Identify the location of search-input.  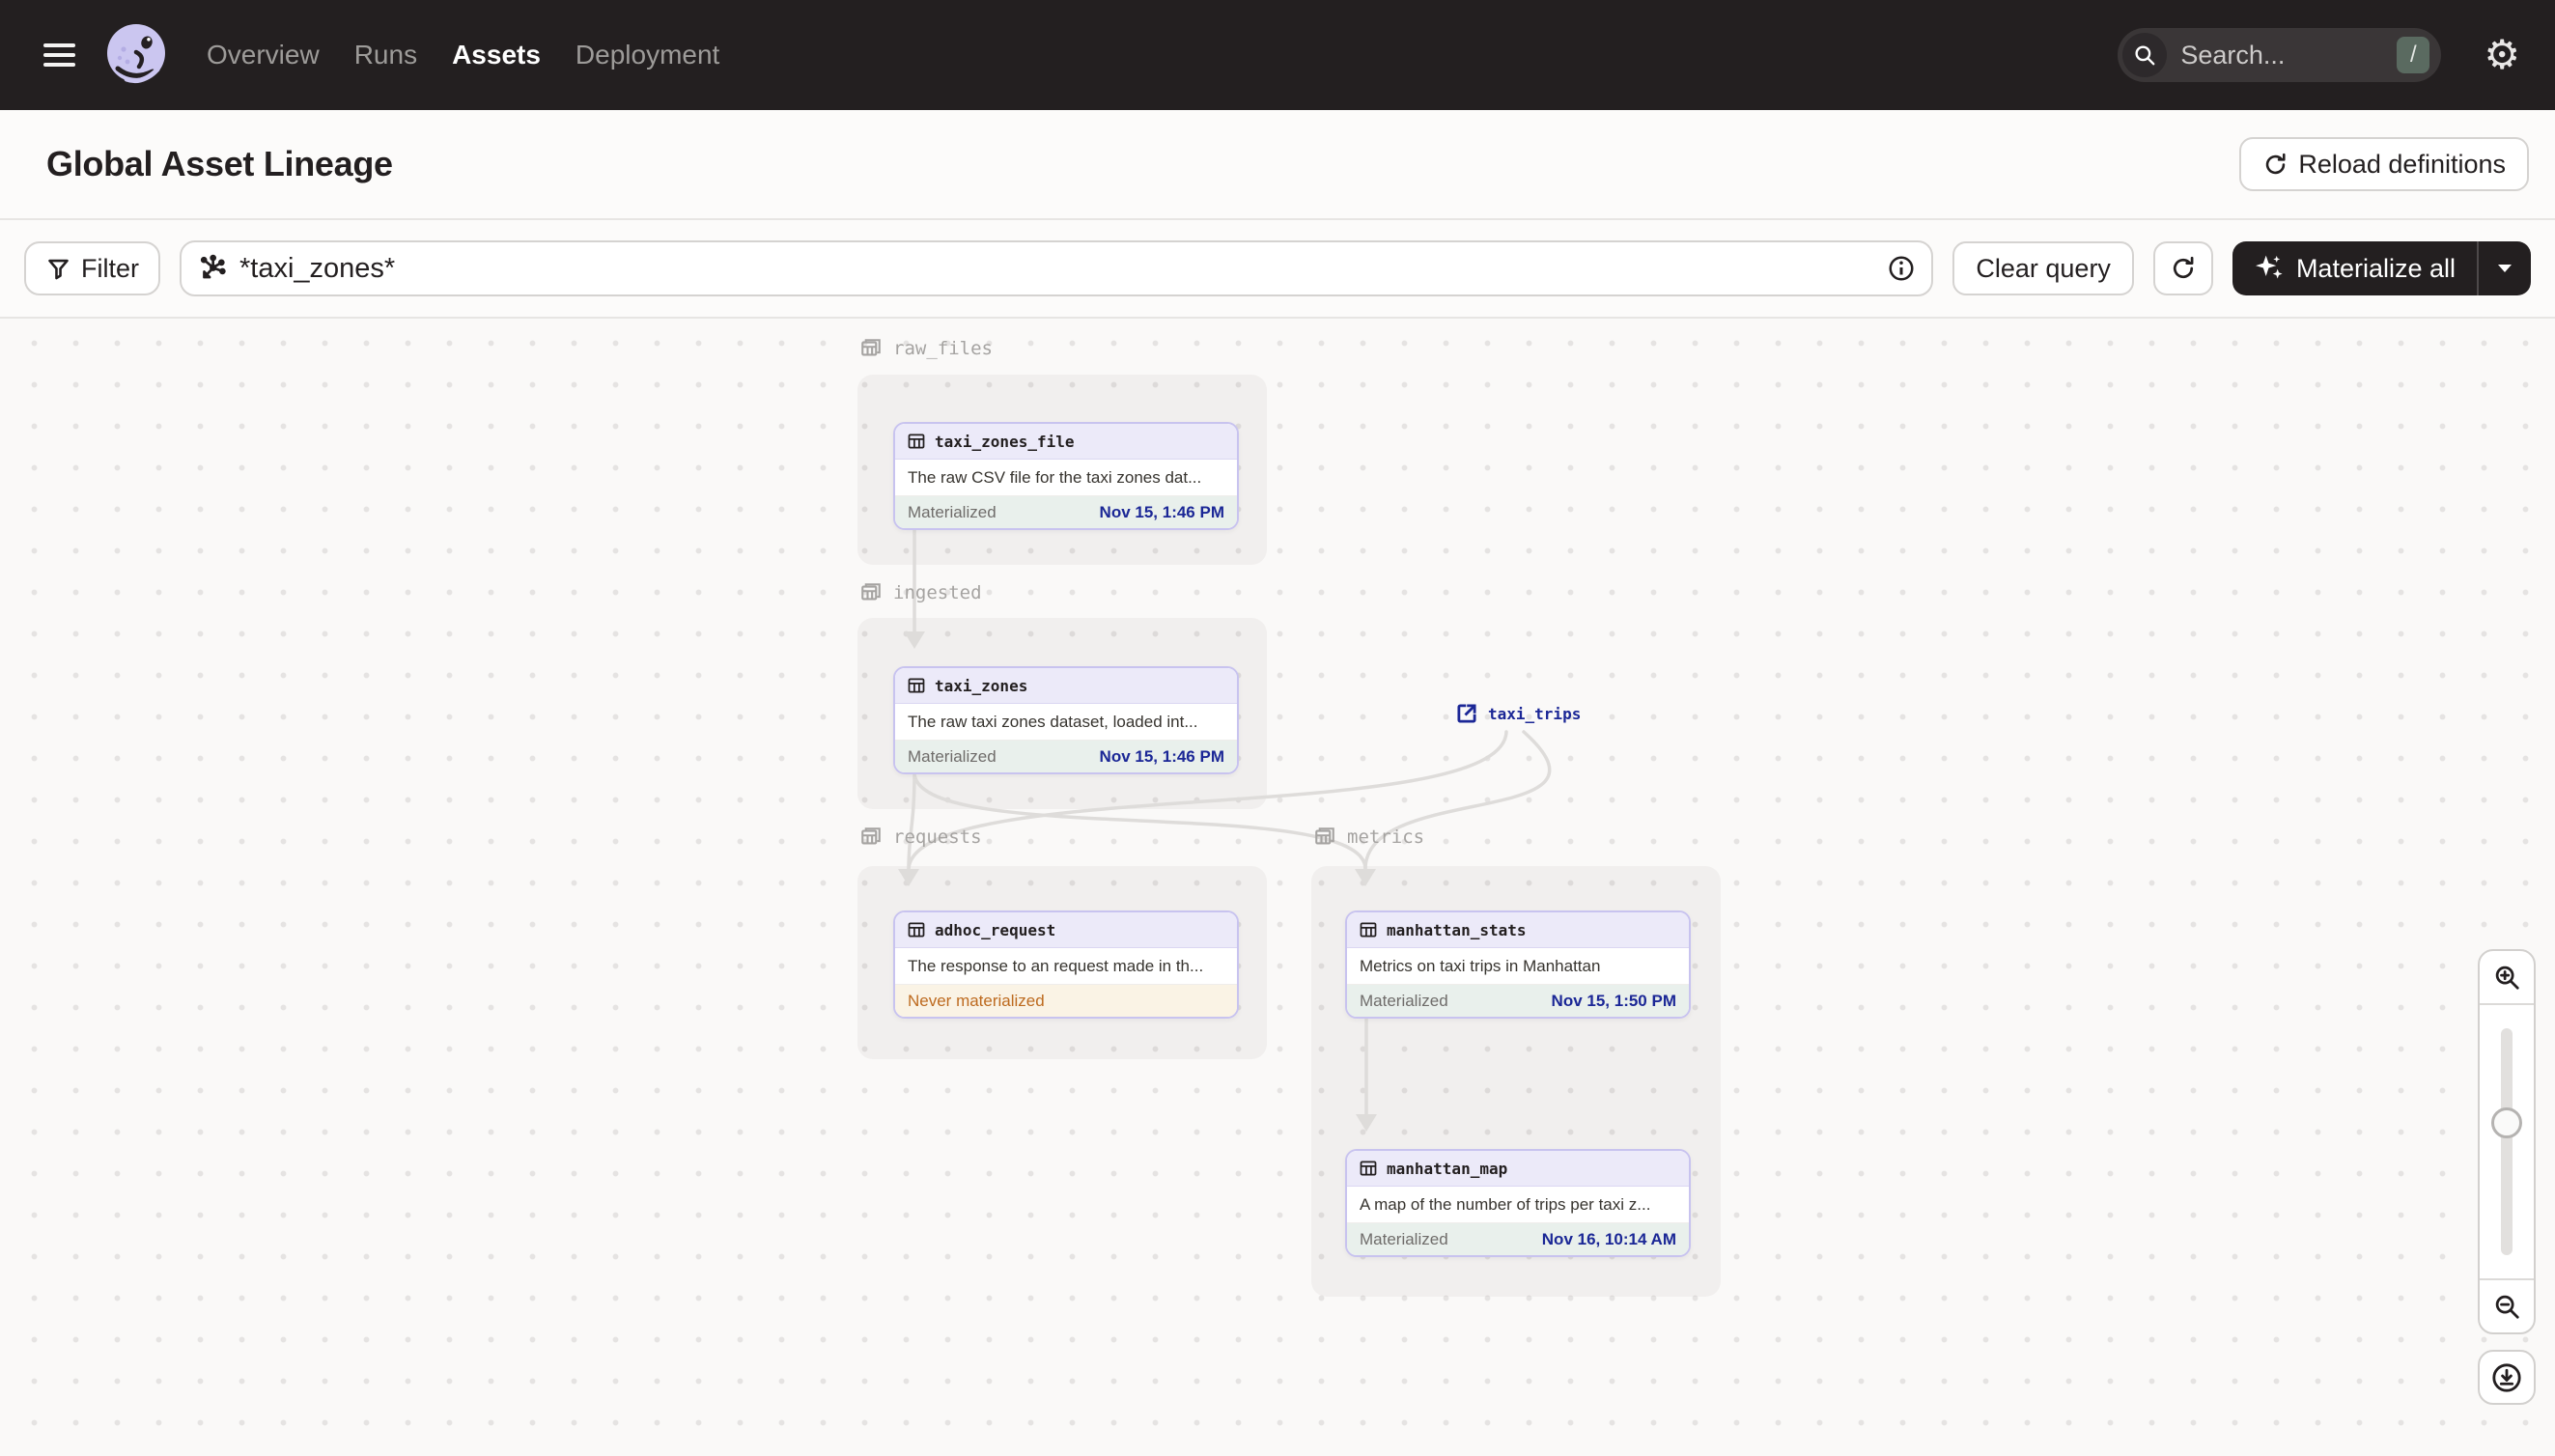
(2289, 55).